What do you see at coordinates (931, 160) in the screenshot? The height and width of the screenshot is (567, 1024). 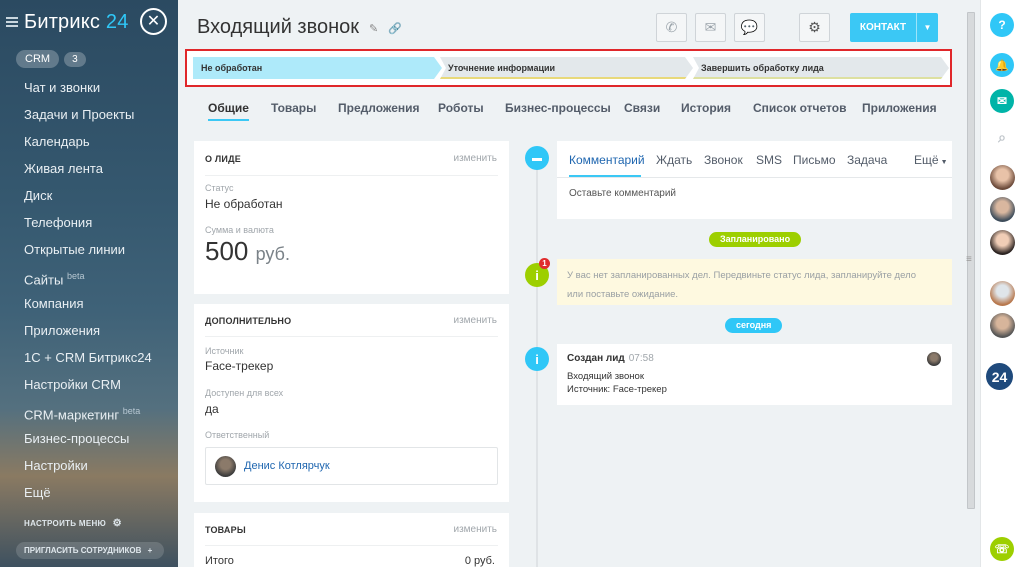 I see `tab-more: Ещё ▼` at bounding box center [931, 160].